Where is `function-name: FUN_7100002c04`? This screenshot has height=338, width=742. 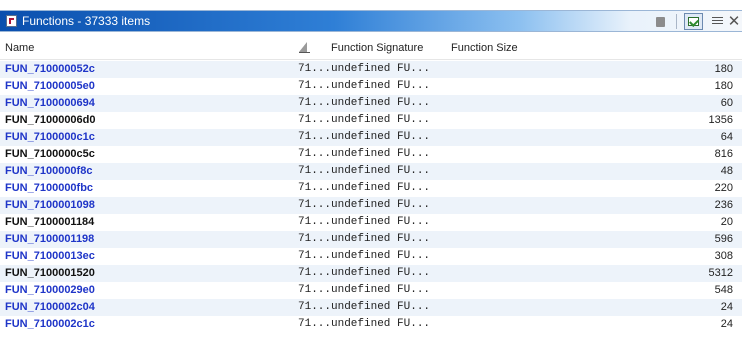
function-name: FUN_7100002c04 is located at coordinates (50, 307).